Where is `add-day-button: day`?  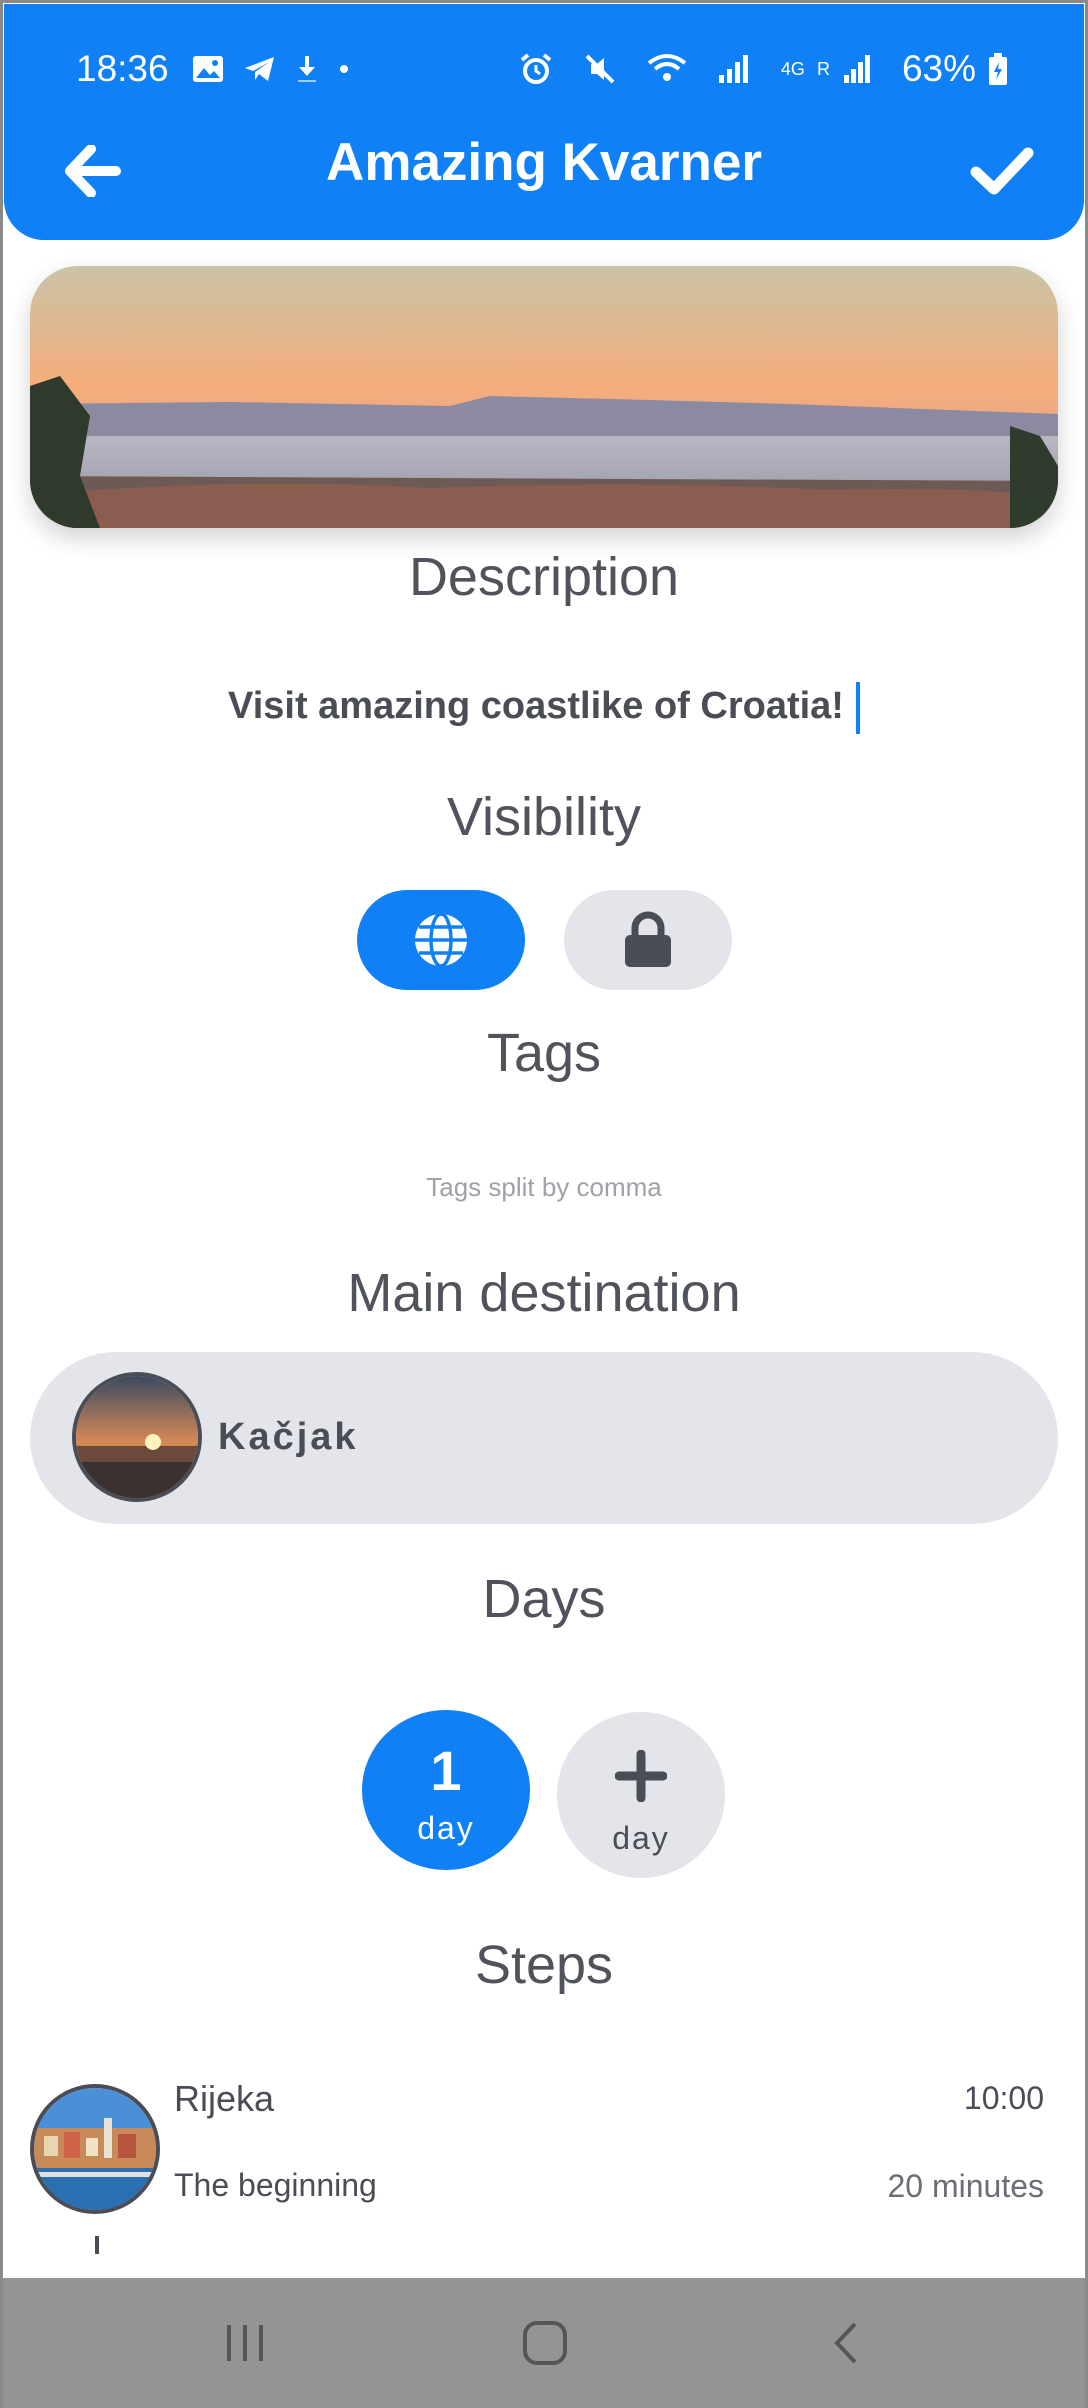
add-day-button: day is located at coordinates (641, 1795).